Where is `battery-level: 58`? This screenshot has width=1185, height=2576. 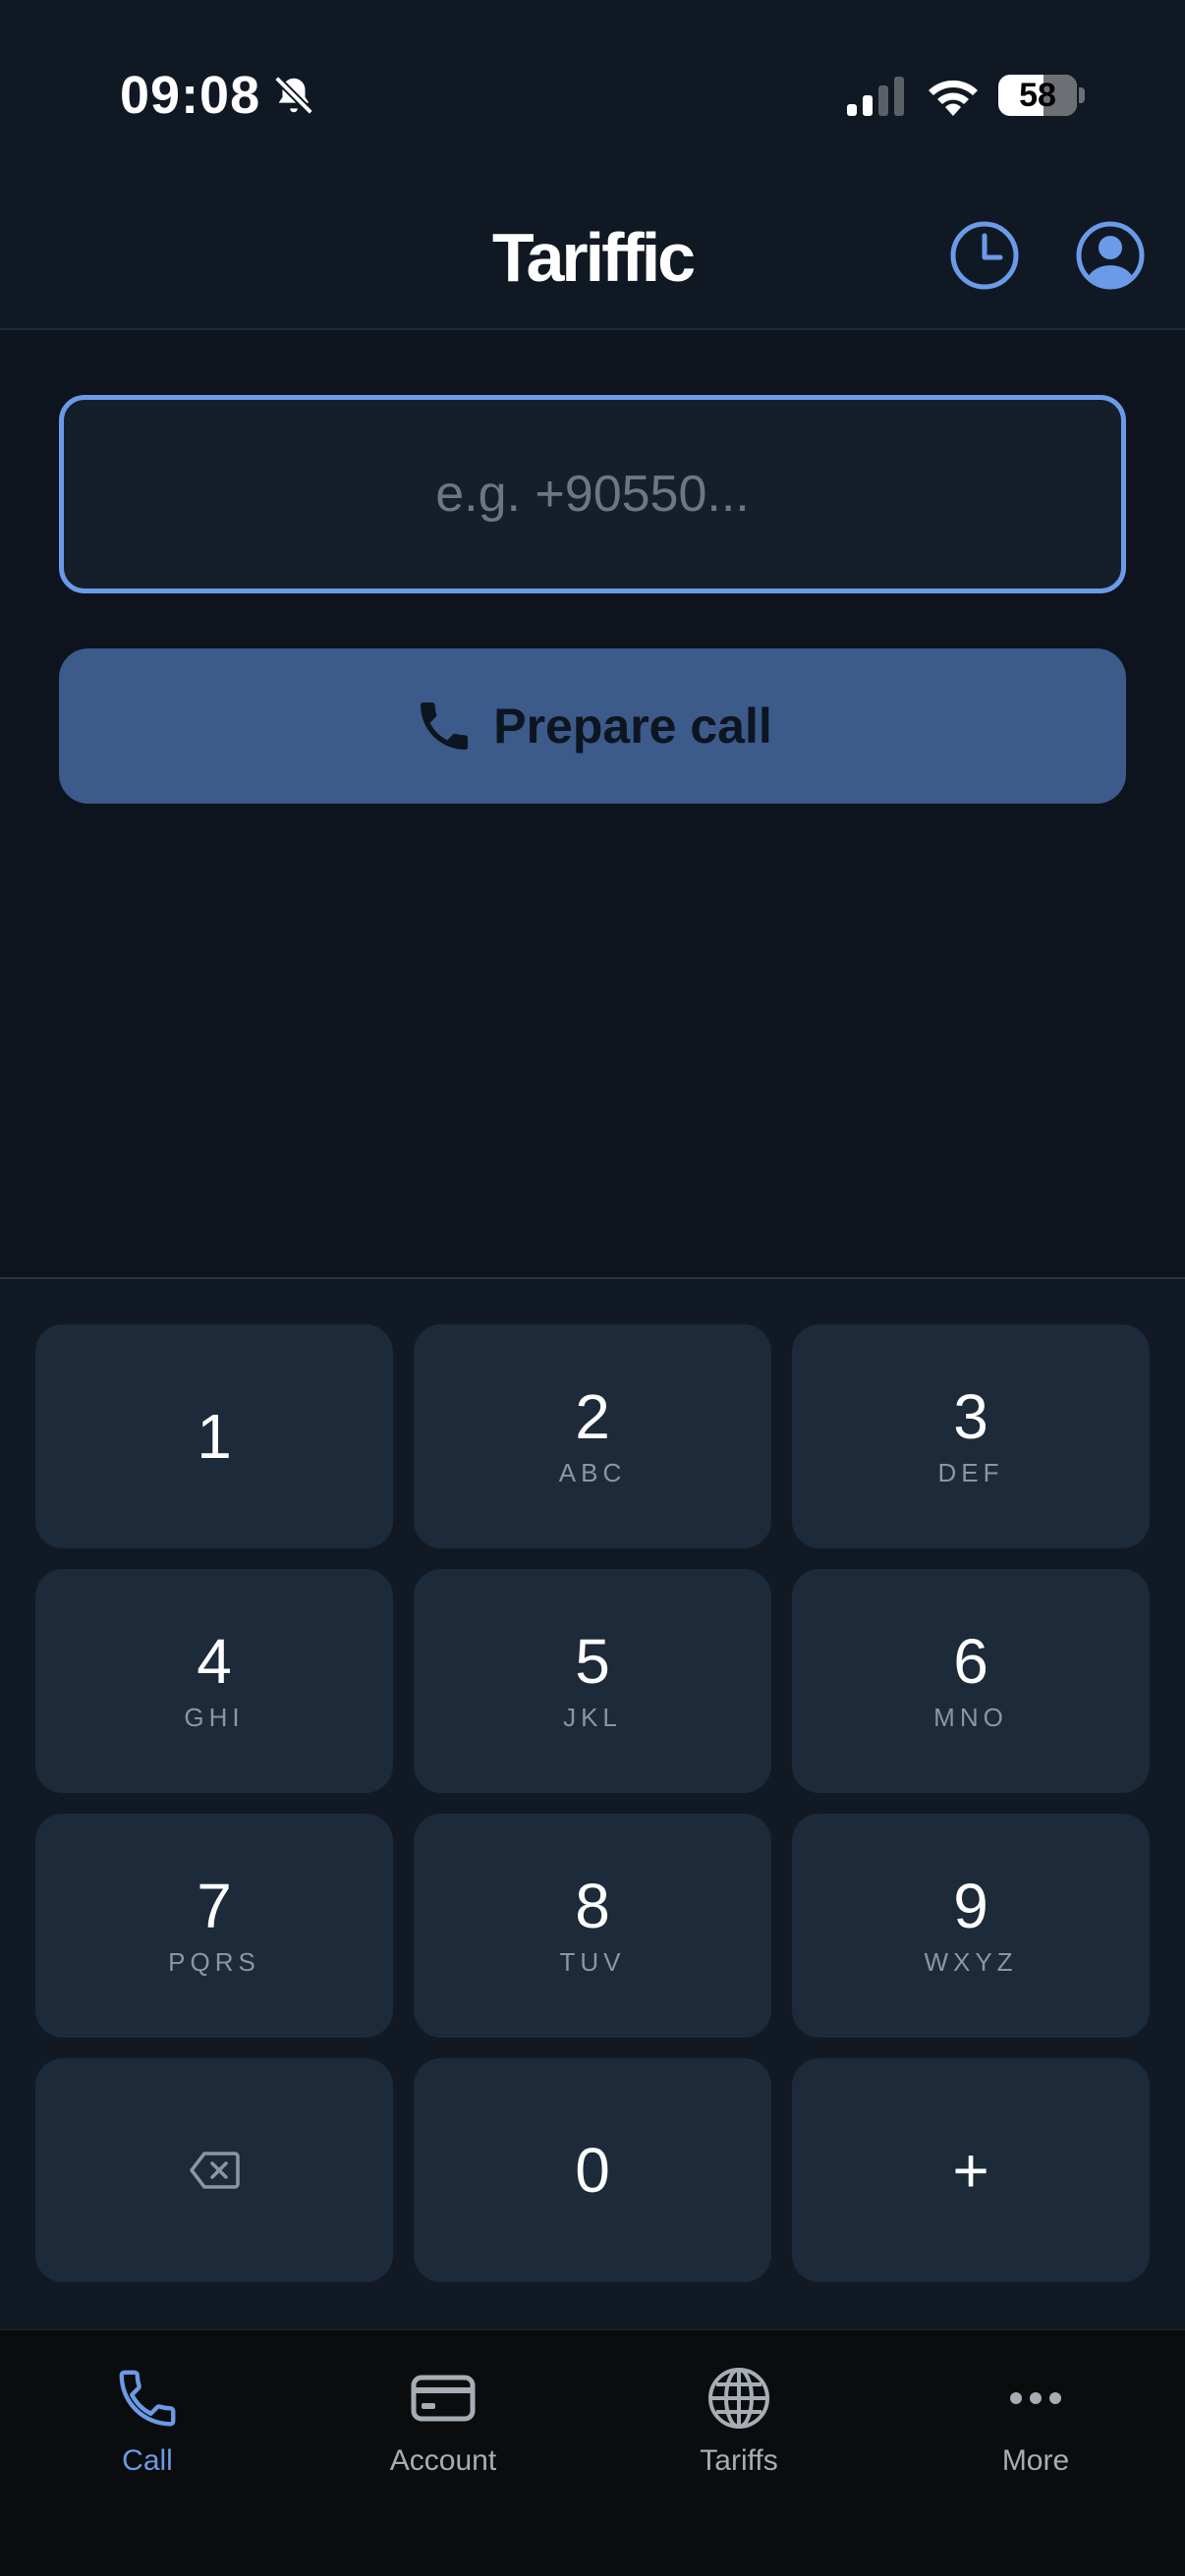
battery-level: 58 is located at coordinates (1038, 95).